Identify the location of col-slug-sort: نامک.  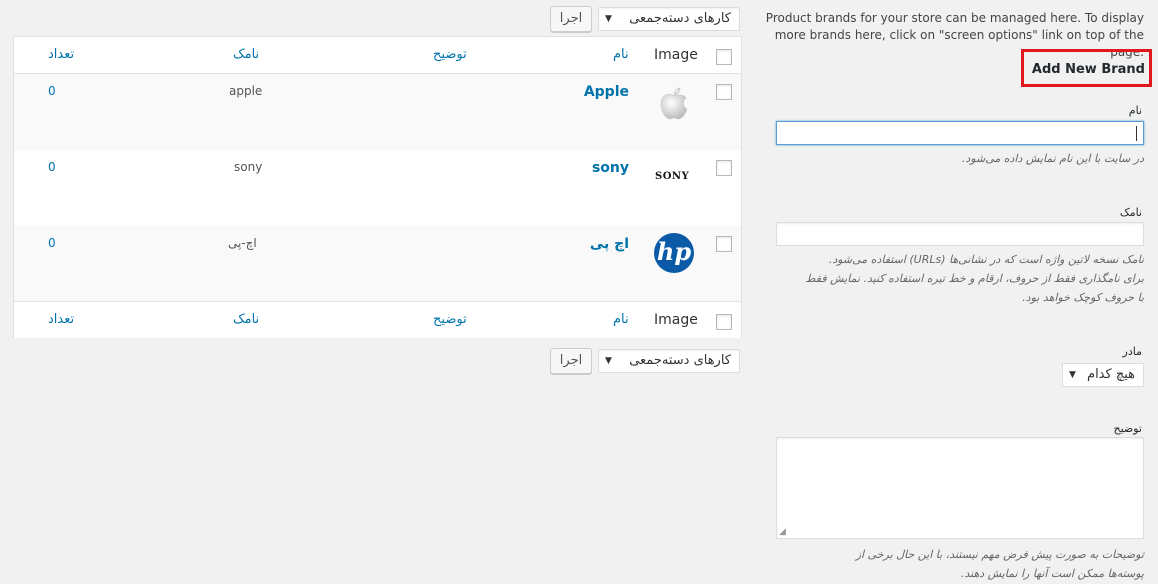
(246, 54).